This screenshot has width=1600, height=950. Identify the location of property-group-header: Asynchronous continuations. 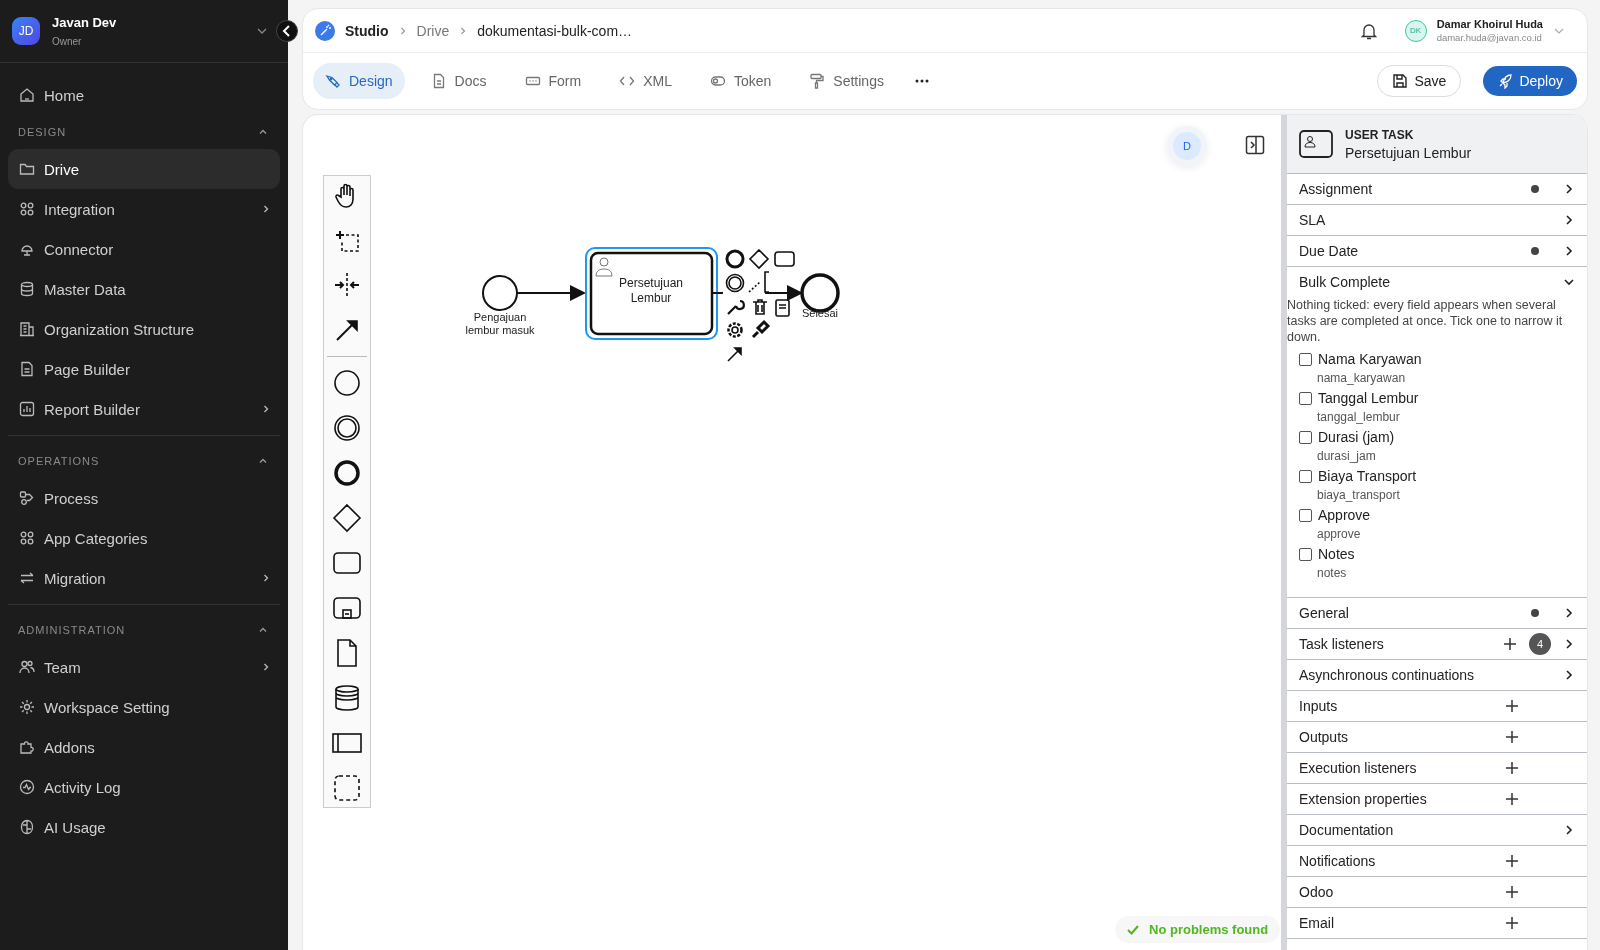
(1437, 675).